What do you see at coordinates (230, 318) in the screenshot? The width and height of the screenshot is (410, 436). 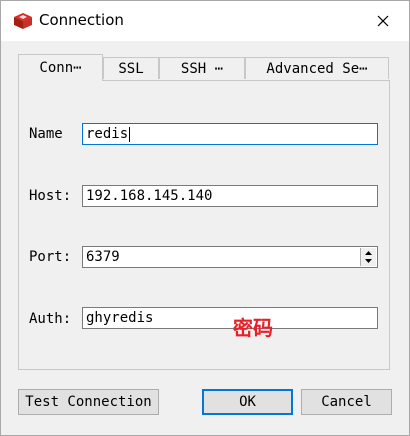 I see `auth-input: ghyredis` at bounding box center [230, 318].